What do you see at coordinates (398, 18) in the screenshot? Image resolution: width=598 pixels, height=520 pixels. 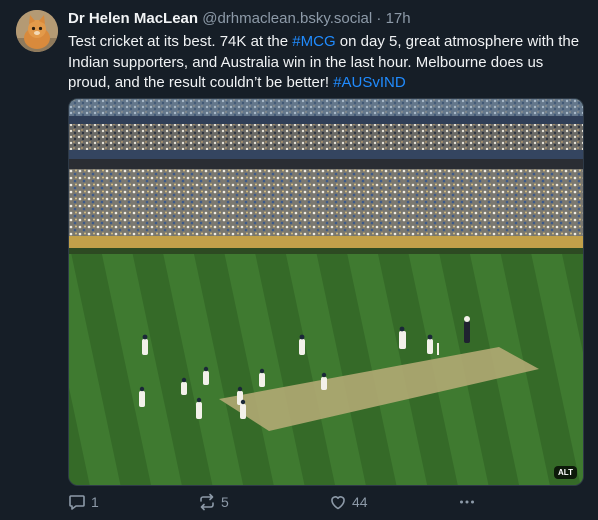 I see `timestamp: 17h` at bounding box center [398, 18].